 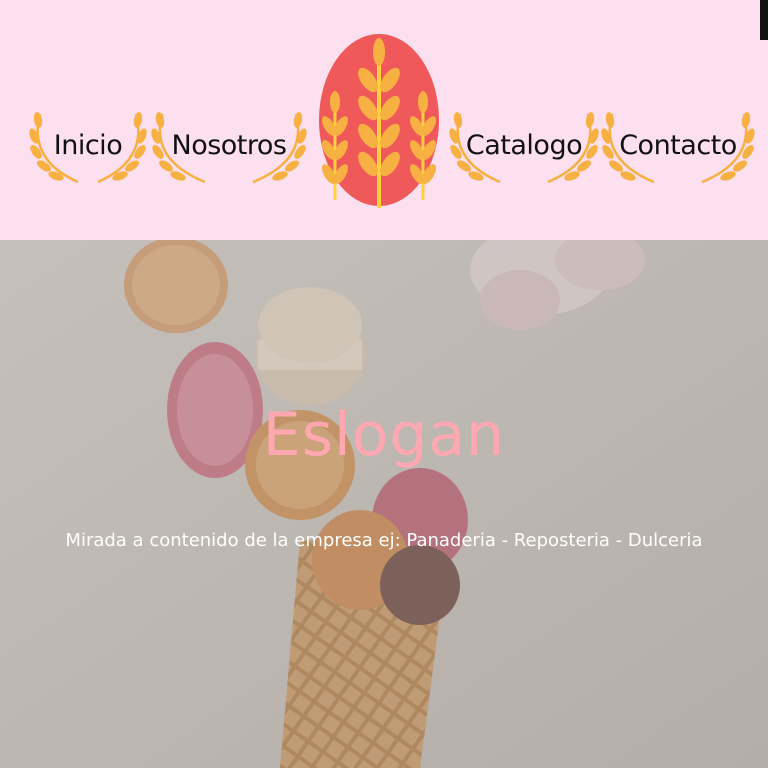 What do you see at coordinates (764, 20) in the screenshot?
I see `scrollbar-thumb` at bounding box center [764, 20].